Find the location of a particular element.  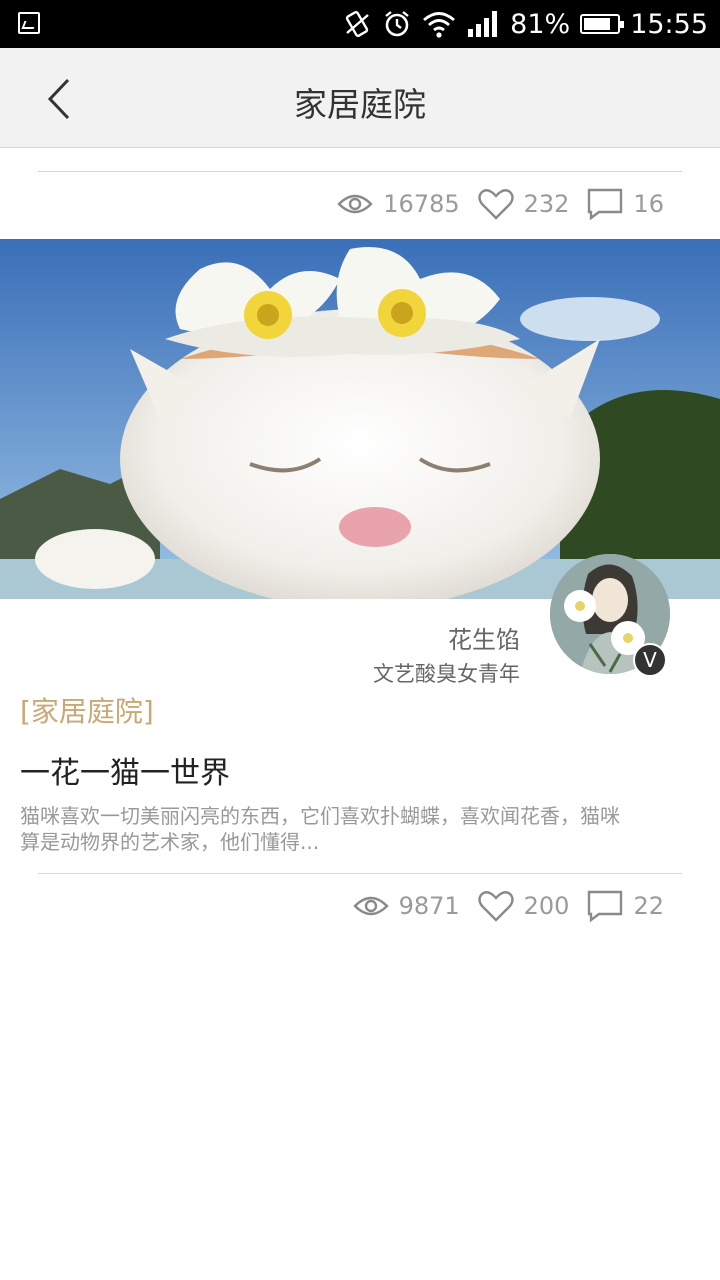

comment-count-value: 16 is located at coordinates (648, 204).